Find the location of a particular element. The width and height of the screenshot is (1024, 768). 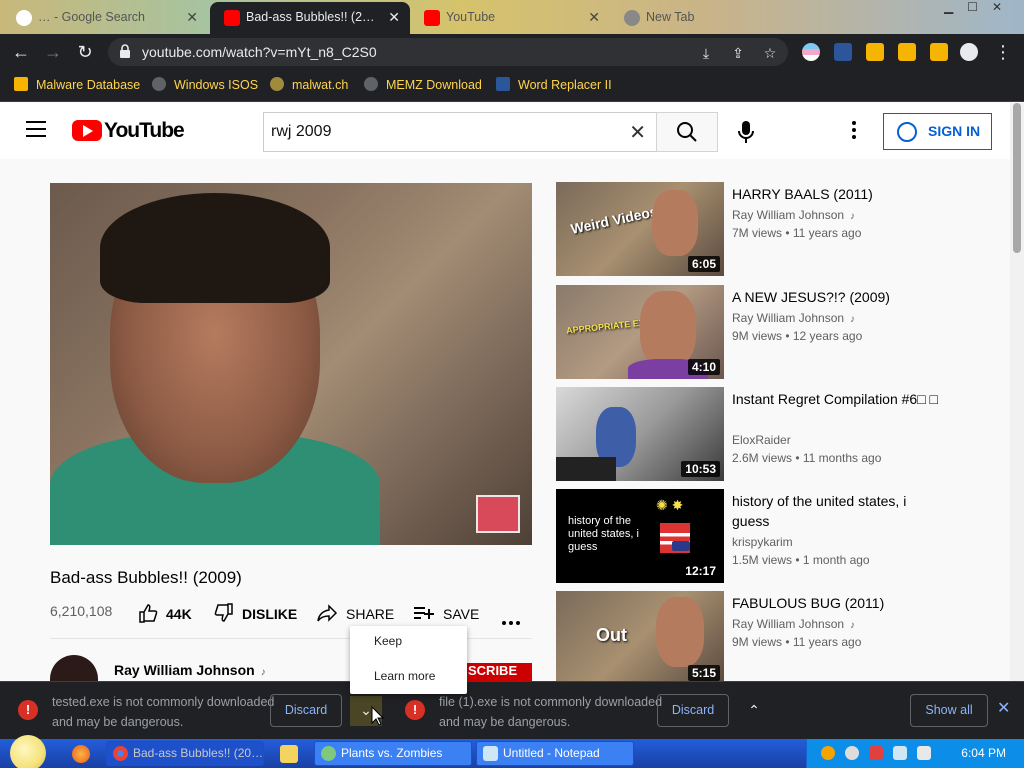

window-controls: ▁☐✕ is located at coordinates (980, 7).